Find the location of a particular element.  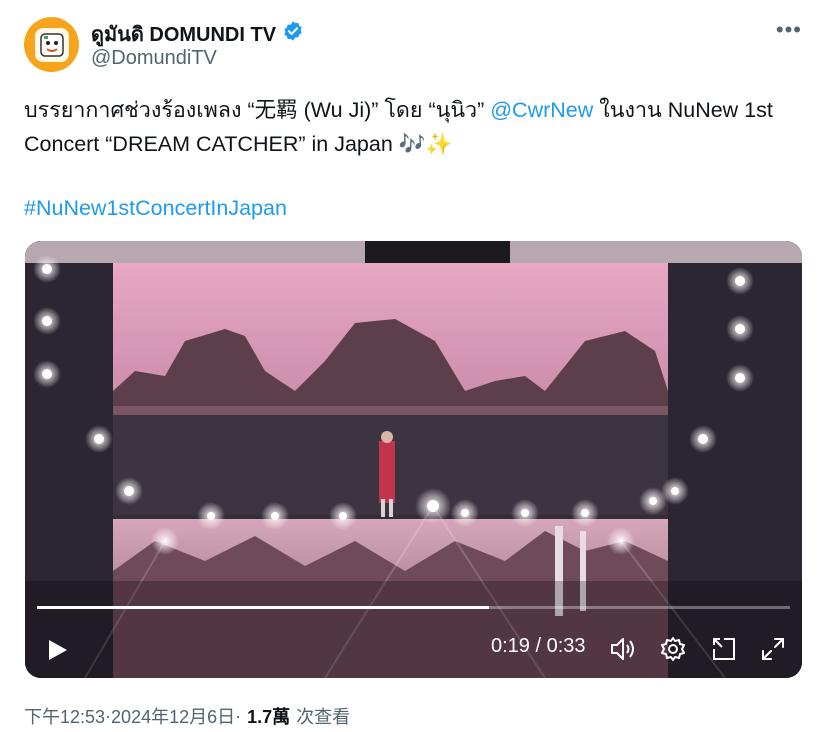

progress-bar-fill is located at coordinates (263, 607).